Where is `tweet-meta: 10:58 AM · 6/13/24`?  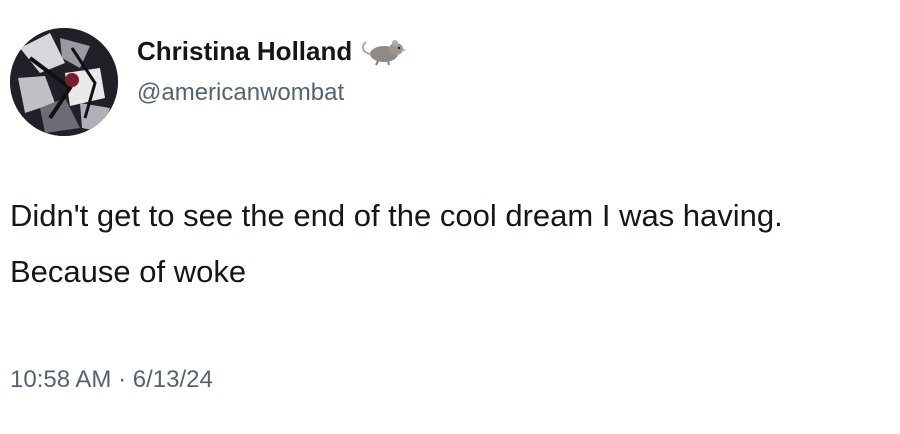
tweet-meta: 10:58 AM · 6/13/24 is located at coordinates (111, 380).